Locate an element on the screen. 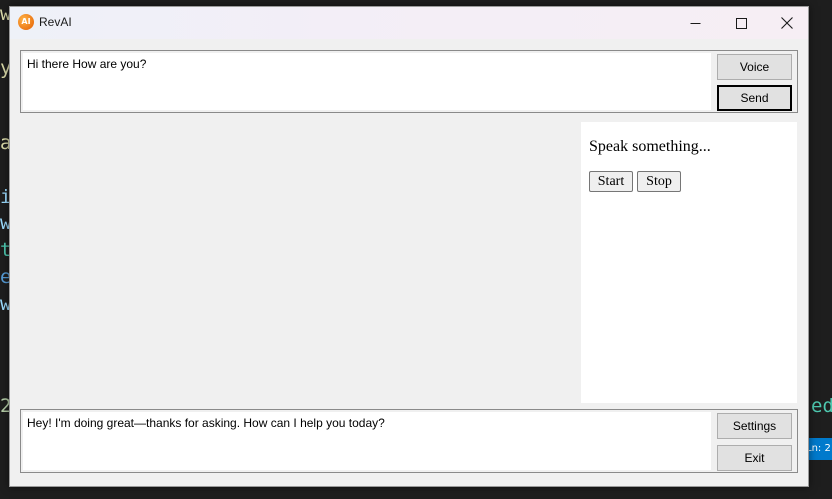  title-bar: AI RevAI is located at coordinates (409, 23).